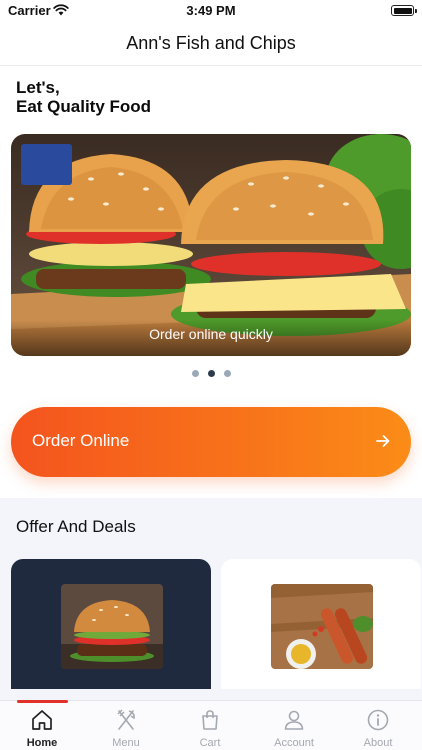  Describe the element at coordinates (76, 526) in the screenshot. I see `offers-title: Offer And Deals` at that location.